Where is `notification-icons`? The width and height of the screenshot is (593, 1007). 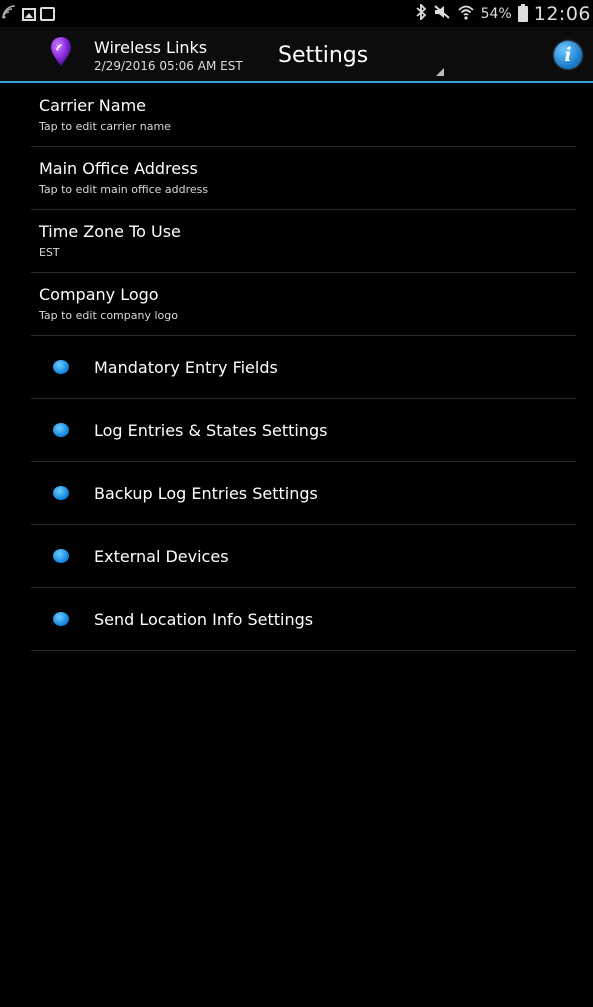
notification-icons is located at coordinates (28, 14).